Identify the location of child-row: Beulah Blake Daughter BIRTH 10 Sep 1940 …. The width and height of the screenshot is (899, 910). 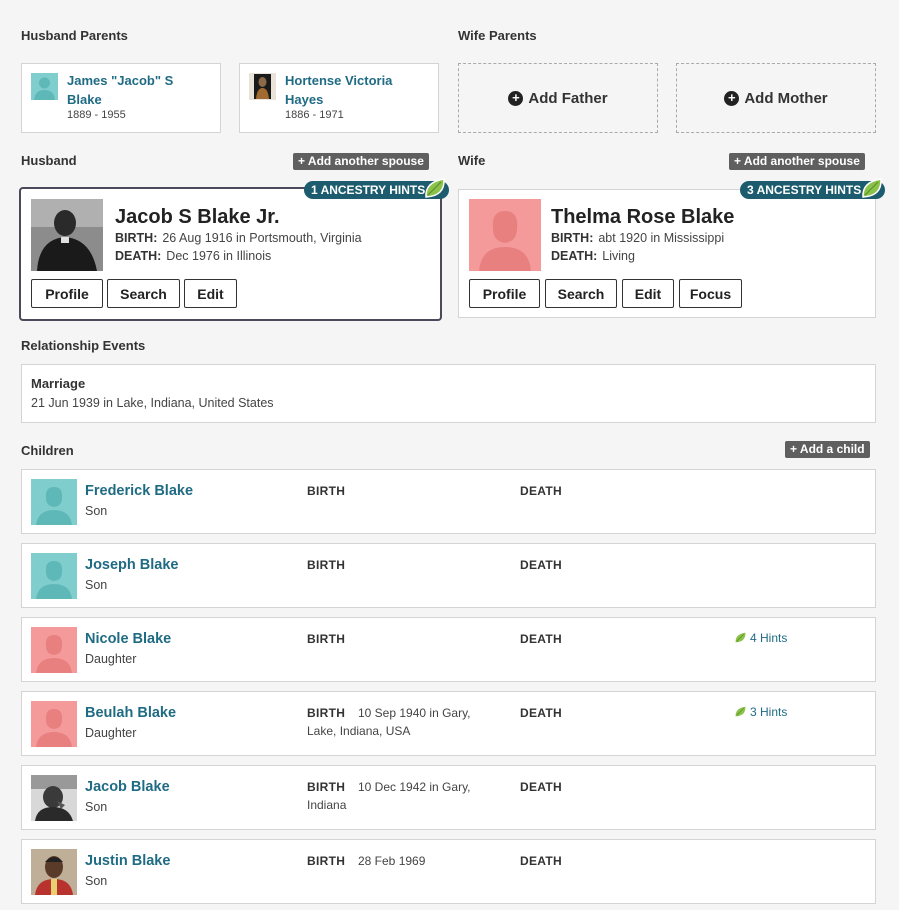
(448, 723).